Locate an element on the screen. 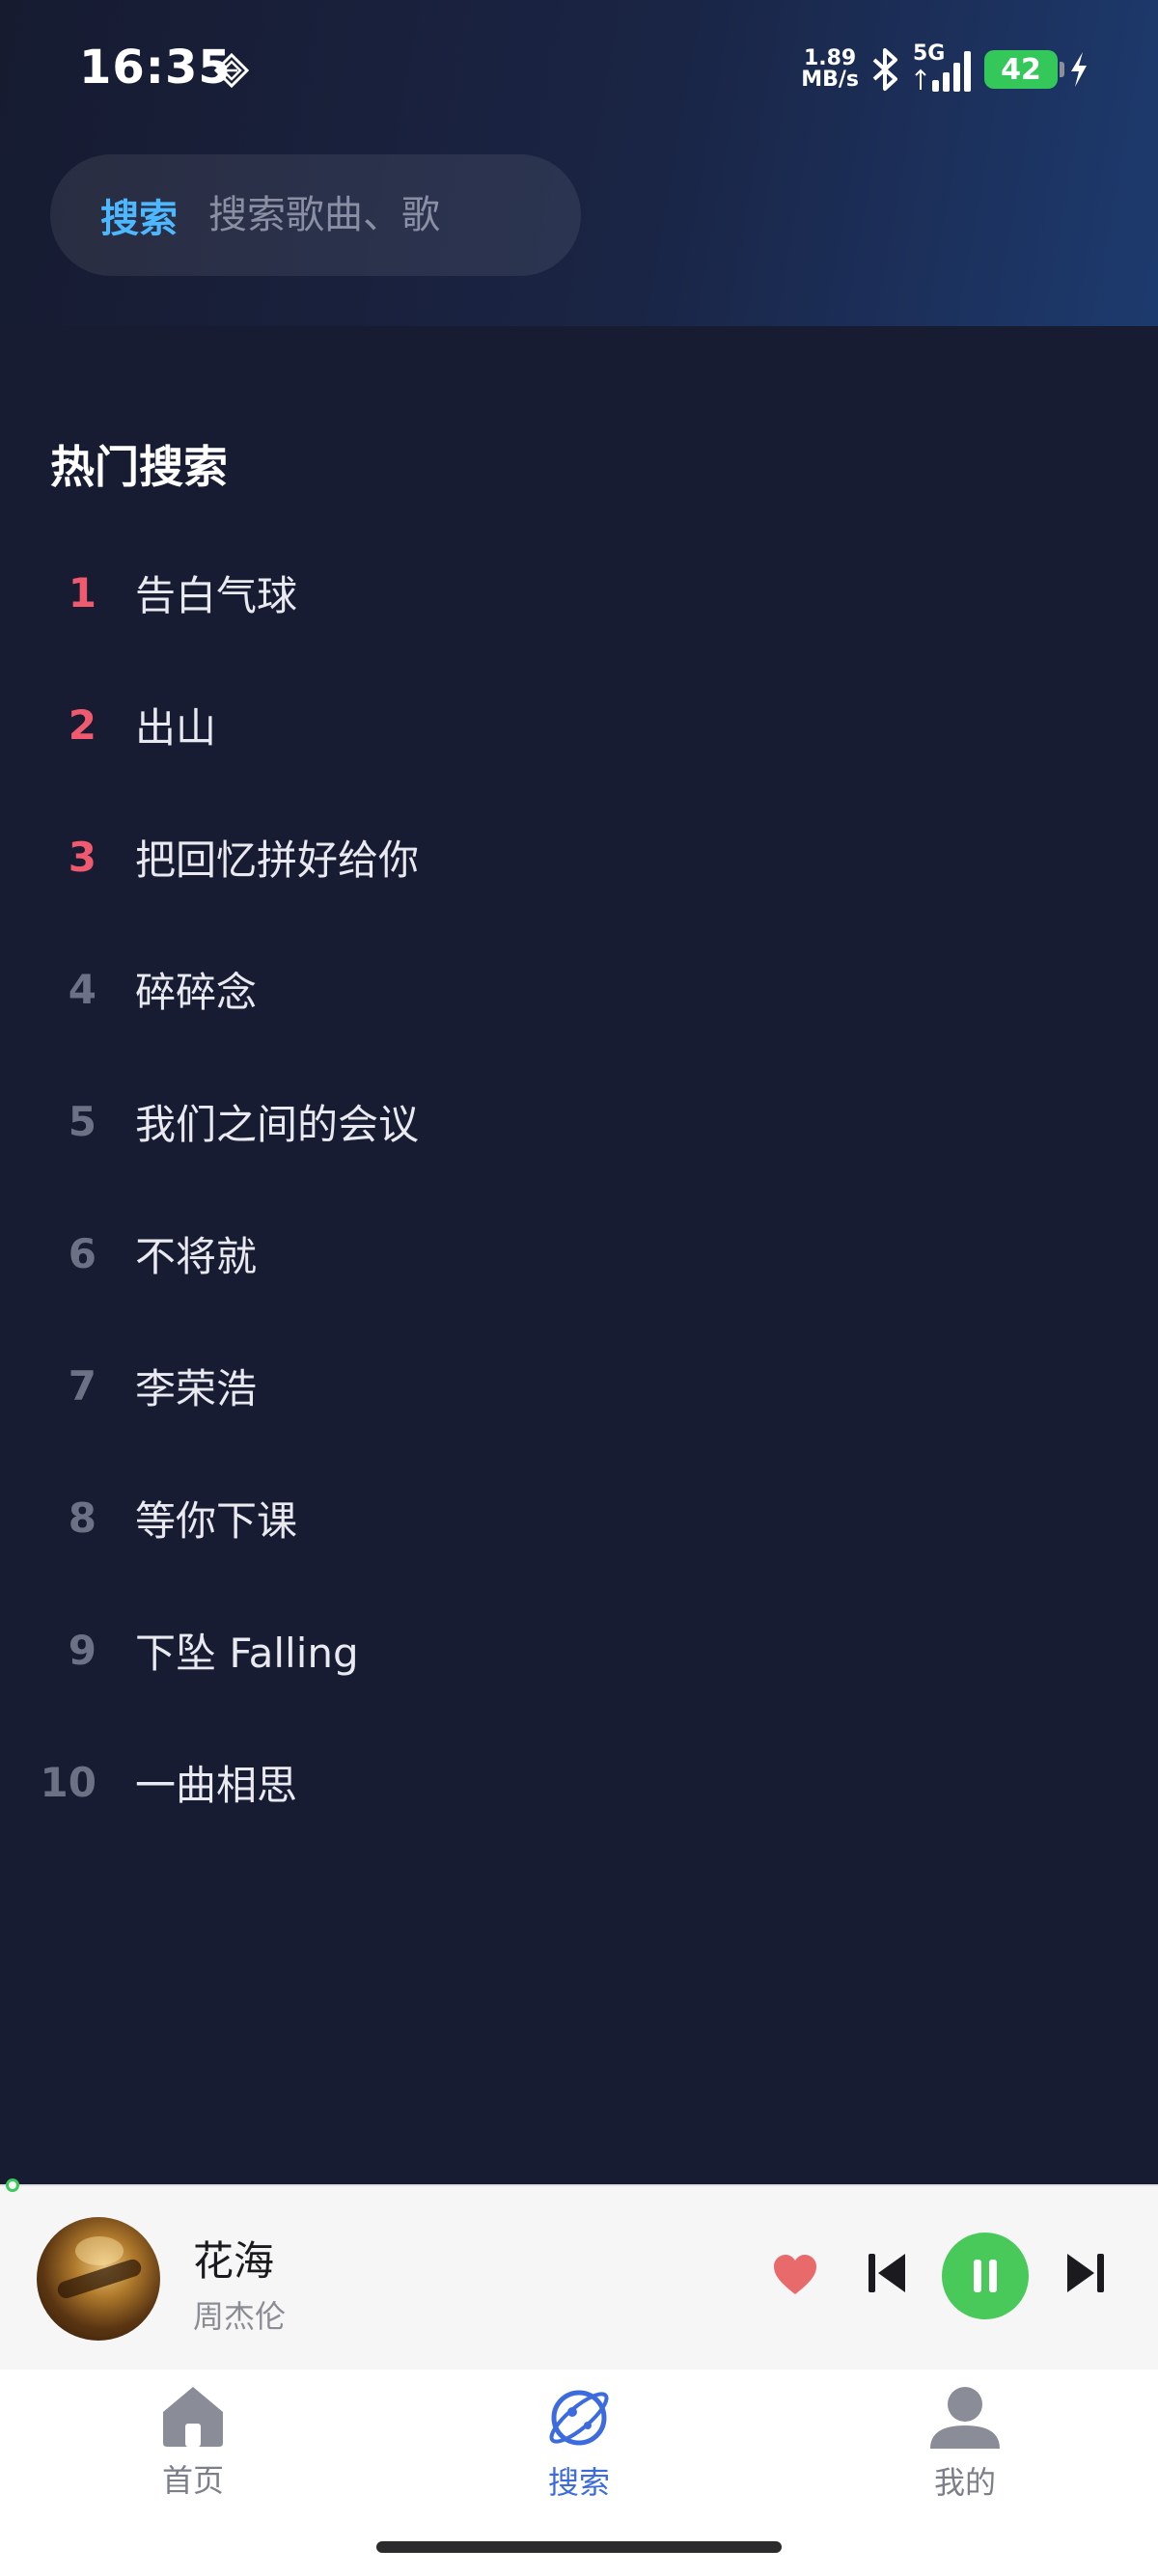  heart-icon is located at coordinates (795, 2275).